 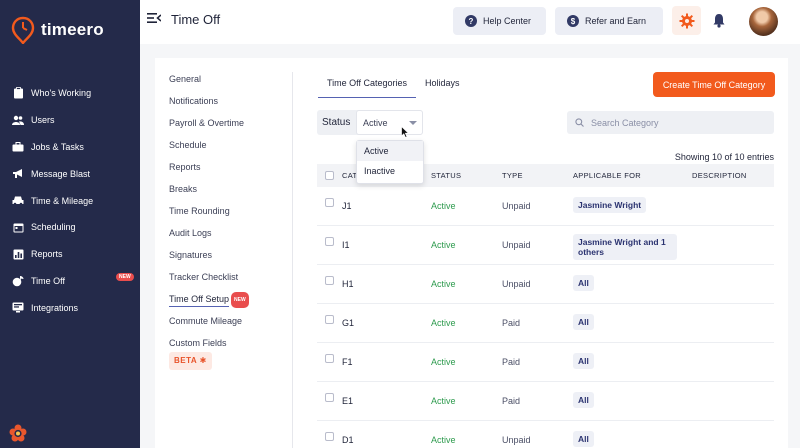 What do you see at coordinates (390, 171) in the screenshot?
I see `status-option-inactive: Inactive` at bounding box center [390, 171].